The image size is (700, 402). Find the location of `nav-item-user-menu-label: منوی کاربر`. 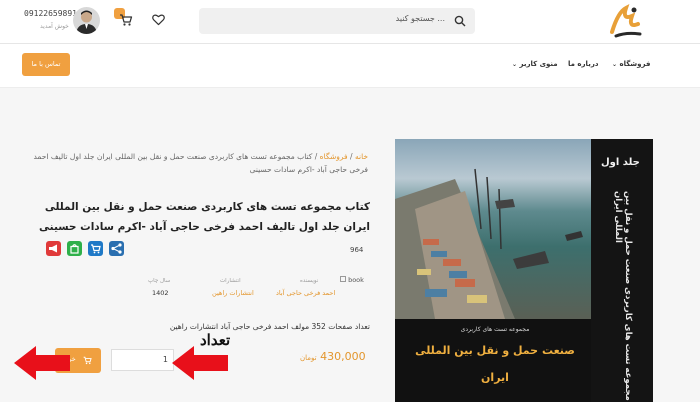

nav-item-user-menu-label: منوی کاربر is located at coordinates (538, 64).